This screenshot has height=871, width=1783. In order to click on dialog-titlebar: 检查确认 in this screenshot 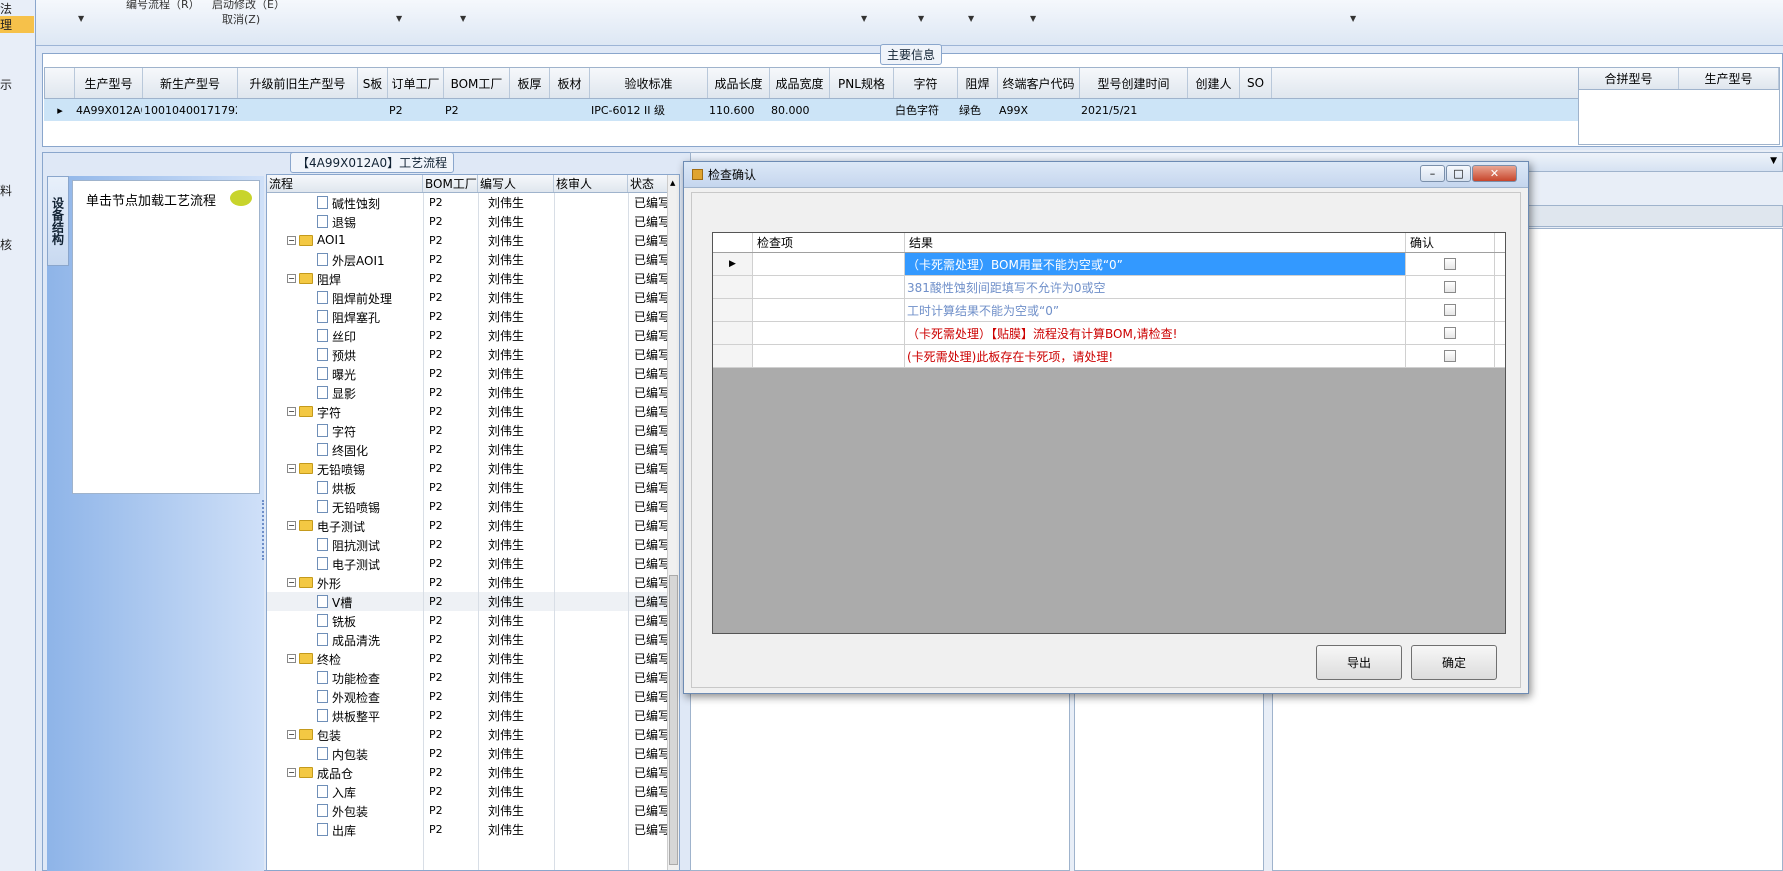, I will do `click(1106, 175)`.